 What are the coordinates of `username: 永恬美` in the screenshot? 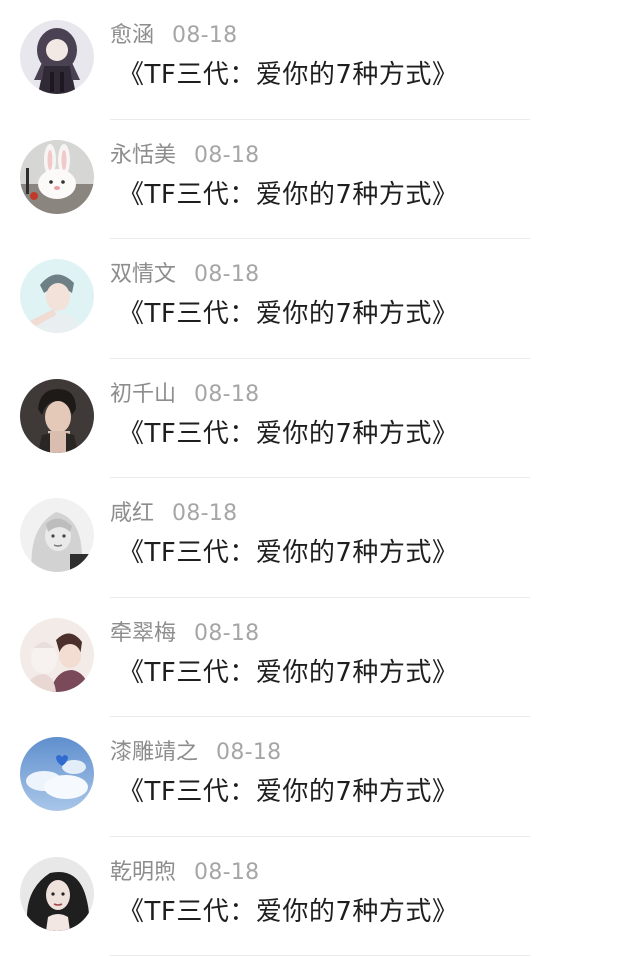 It's located at (143, 155).